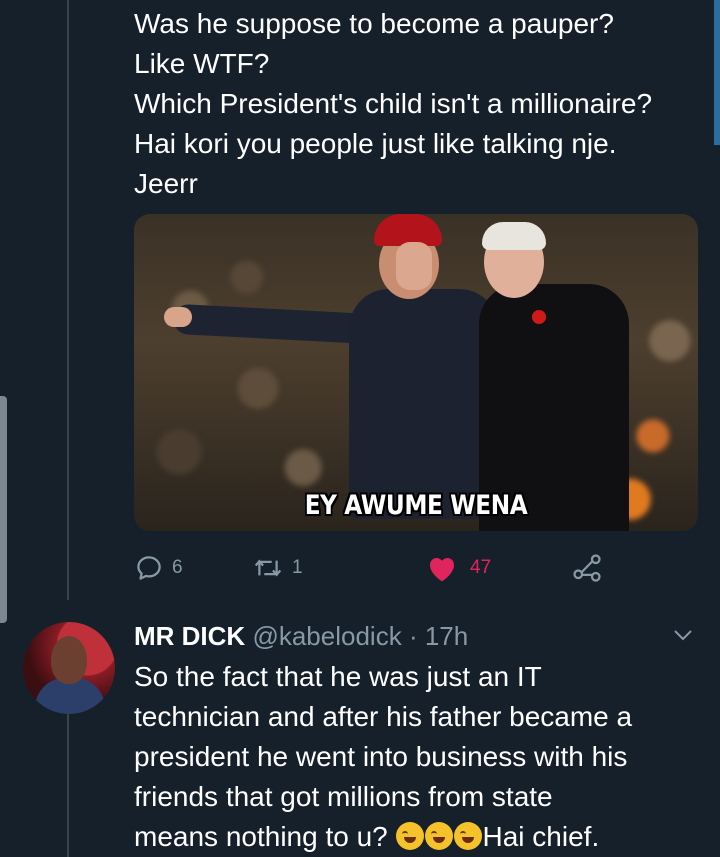 Image resolution: width=720 pixels, height=857 pixels. What do you see at coordinates (202, 63) in the screenshot?
I see `tweet-line: Like WTF?` at bounding box center [202, 63].